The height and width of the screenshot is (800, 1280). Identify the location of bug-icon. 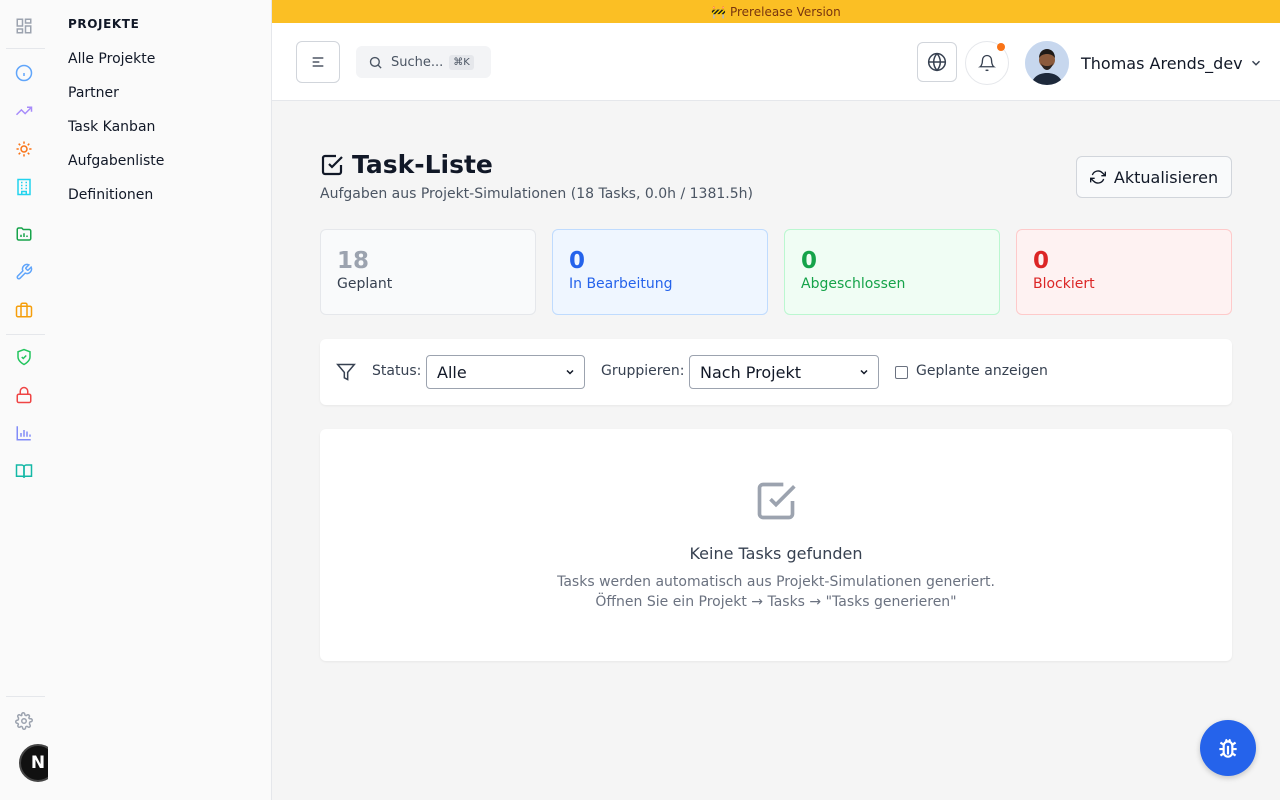
(1228, 748).